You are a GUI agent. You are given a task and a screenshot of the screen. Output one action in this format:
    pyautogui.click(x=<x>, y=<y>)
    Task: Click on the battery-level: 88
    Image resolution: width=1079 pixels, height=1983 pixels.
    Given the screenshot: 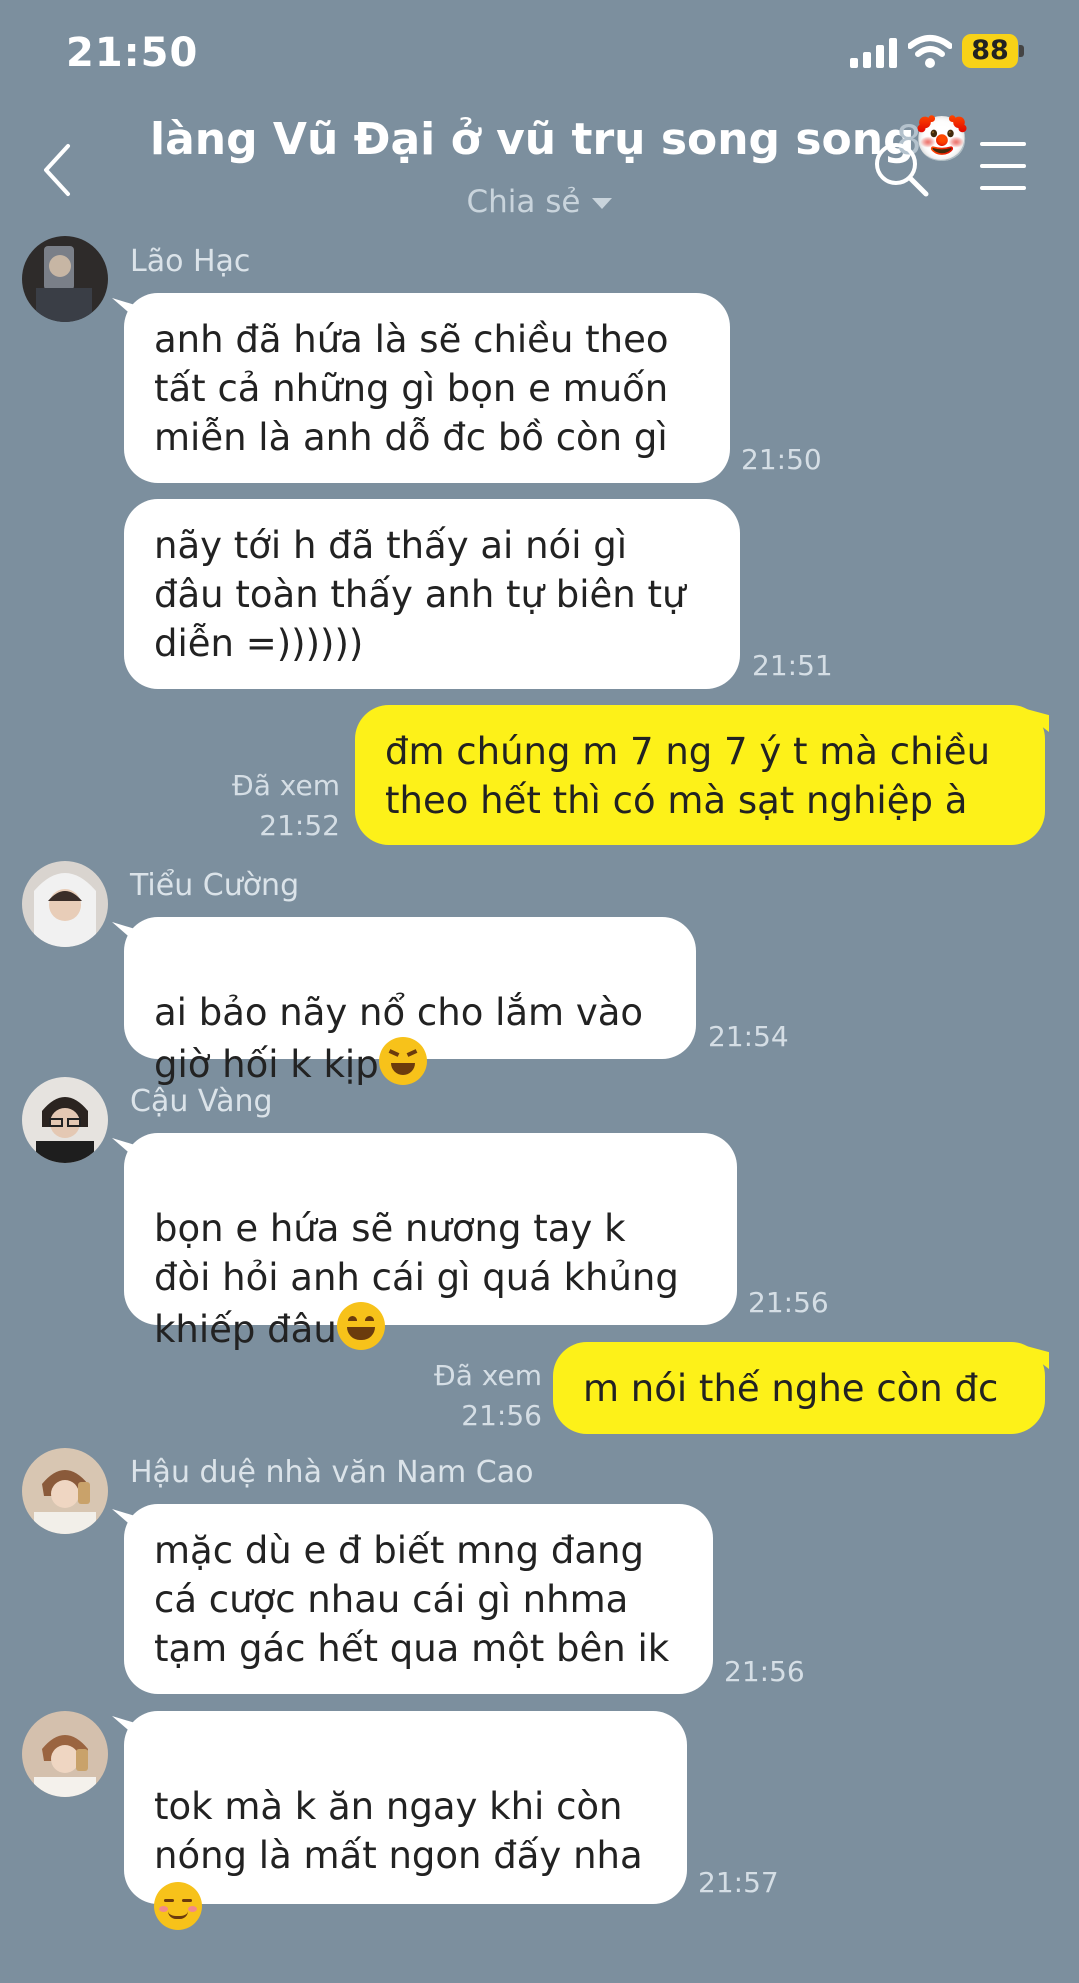 What is the action you would take?
    pyautogui.click(x=990, y=51)
    